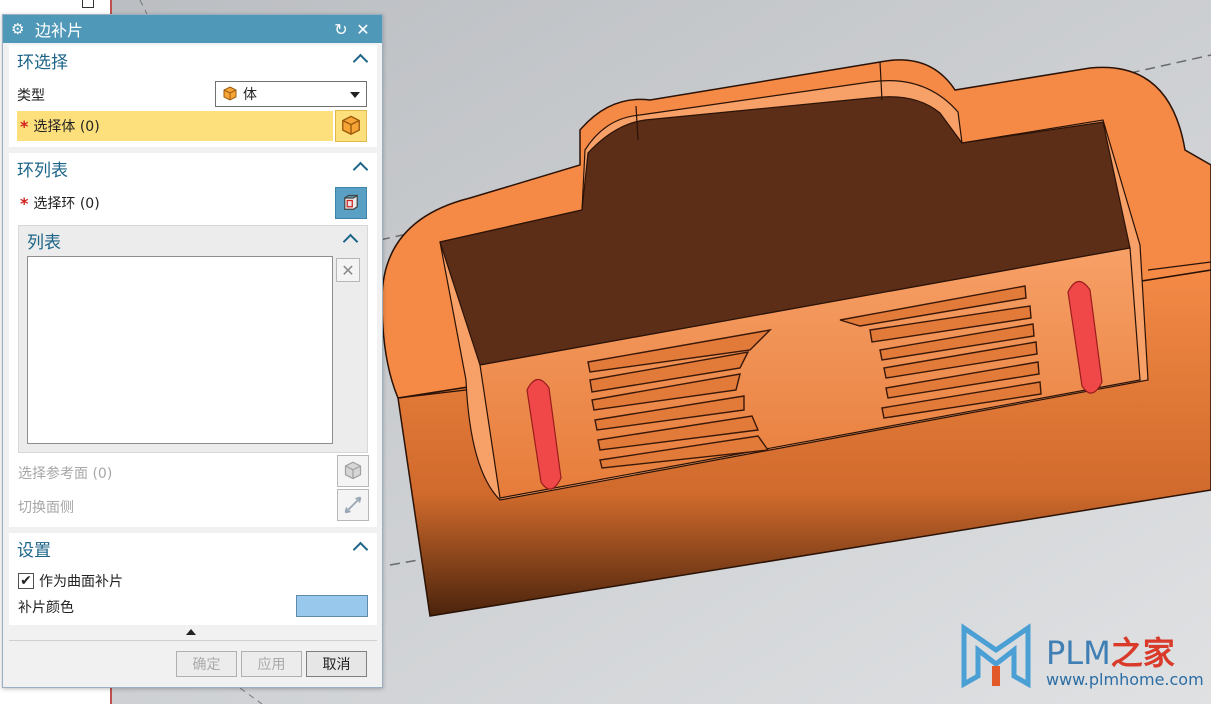  Describe the element at coordinates (1125, 679) in the screenshot. I see `watermark-url: www.plmhome.com` at that location.